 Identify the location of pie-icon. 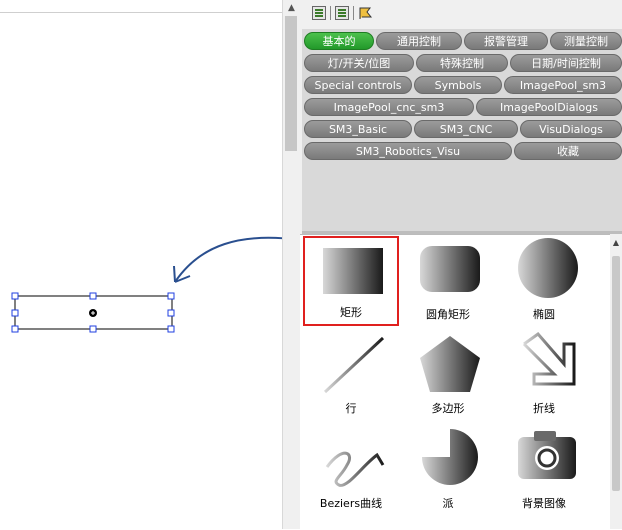
(450, 457).